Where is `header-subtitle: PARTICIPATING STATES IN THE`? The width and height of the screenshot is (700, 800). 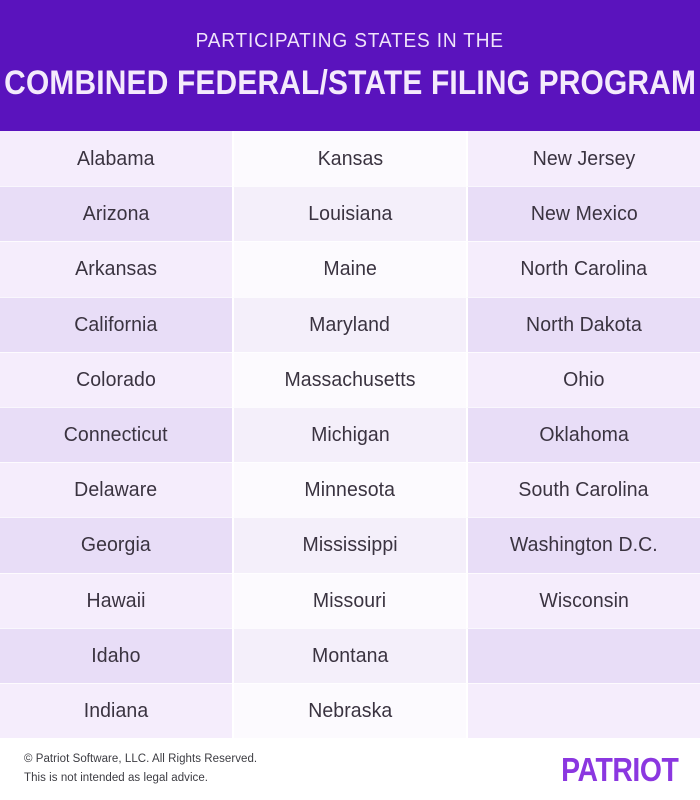
header-subtitle: PARTICIPATING STATES IN THE is located at coordinates (350, 40).